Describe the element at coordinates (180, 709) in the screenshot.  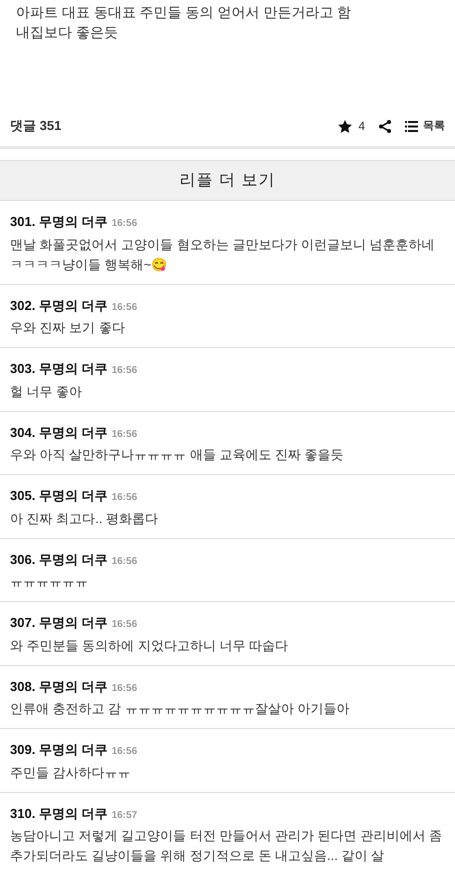
I see `comment-text: 인류애 충전하고 감 ㅠㅠㅠㅠㅠㅠㅠㅠㅠㅠ잘살아 아기들아` at that location.